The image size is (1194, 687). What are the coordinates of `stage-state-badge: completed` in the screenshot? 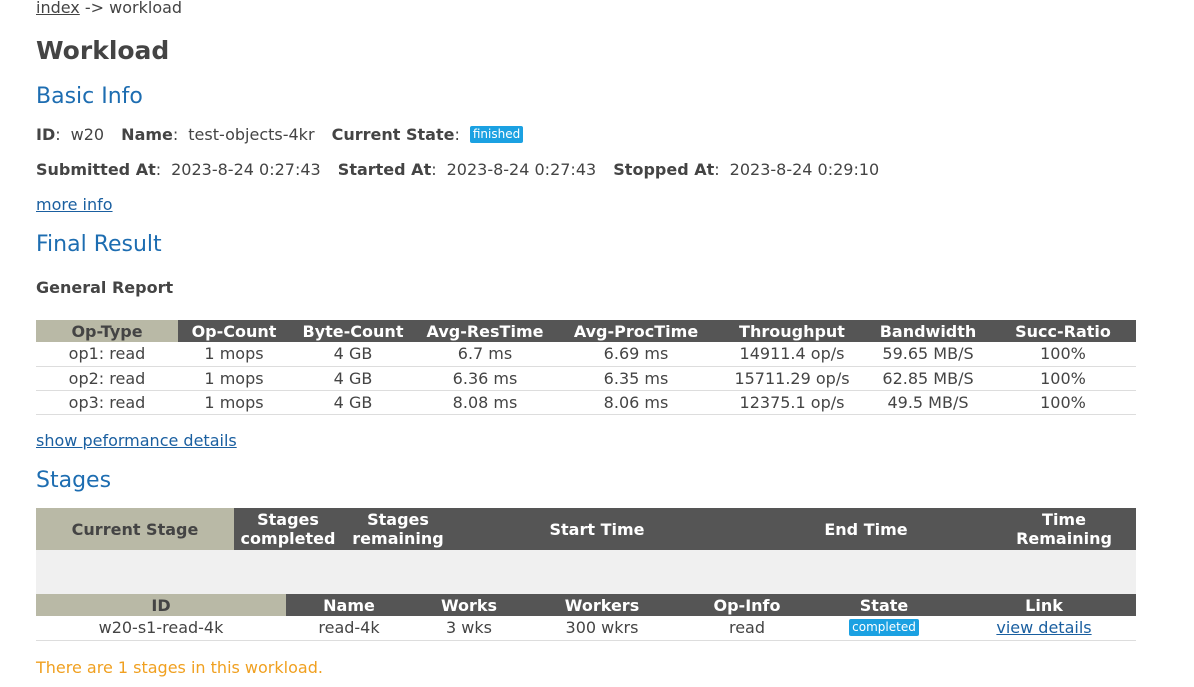 It's located at (884, 628).